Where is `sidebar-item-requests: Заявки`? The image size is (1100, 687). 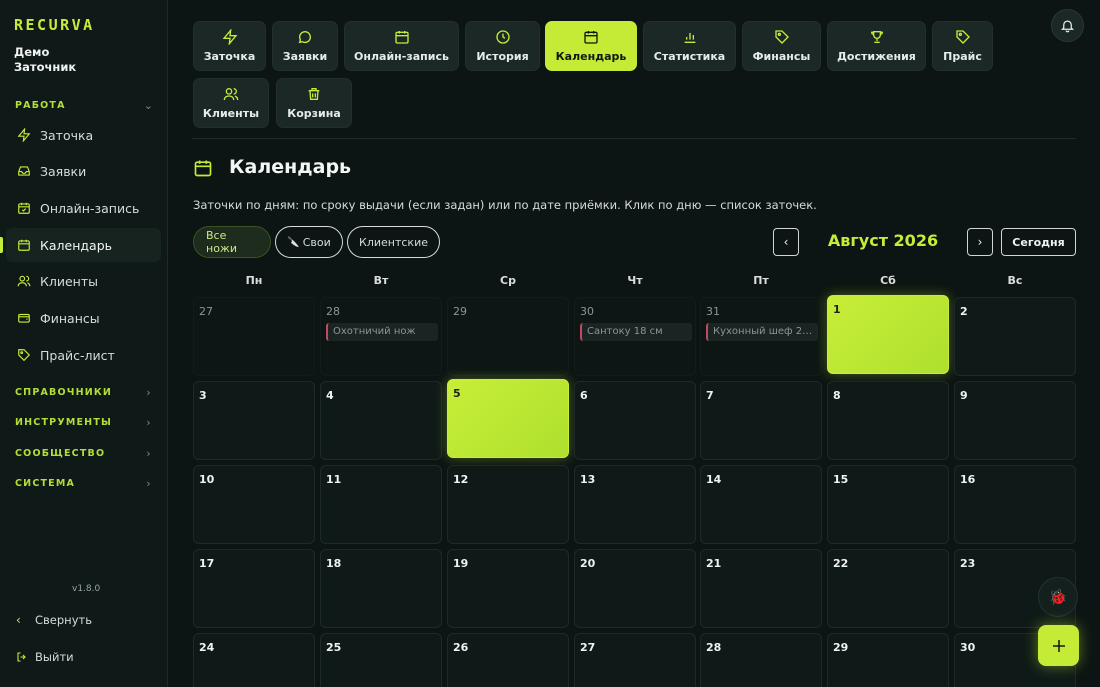 sidebar-item-requests: Заявки is located at coordinates (83, 171).